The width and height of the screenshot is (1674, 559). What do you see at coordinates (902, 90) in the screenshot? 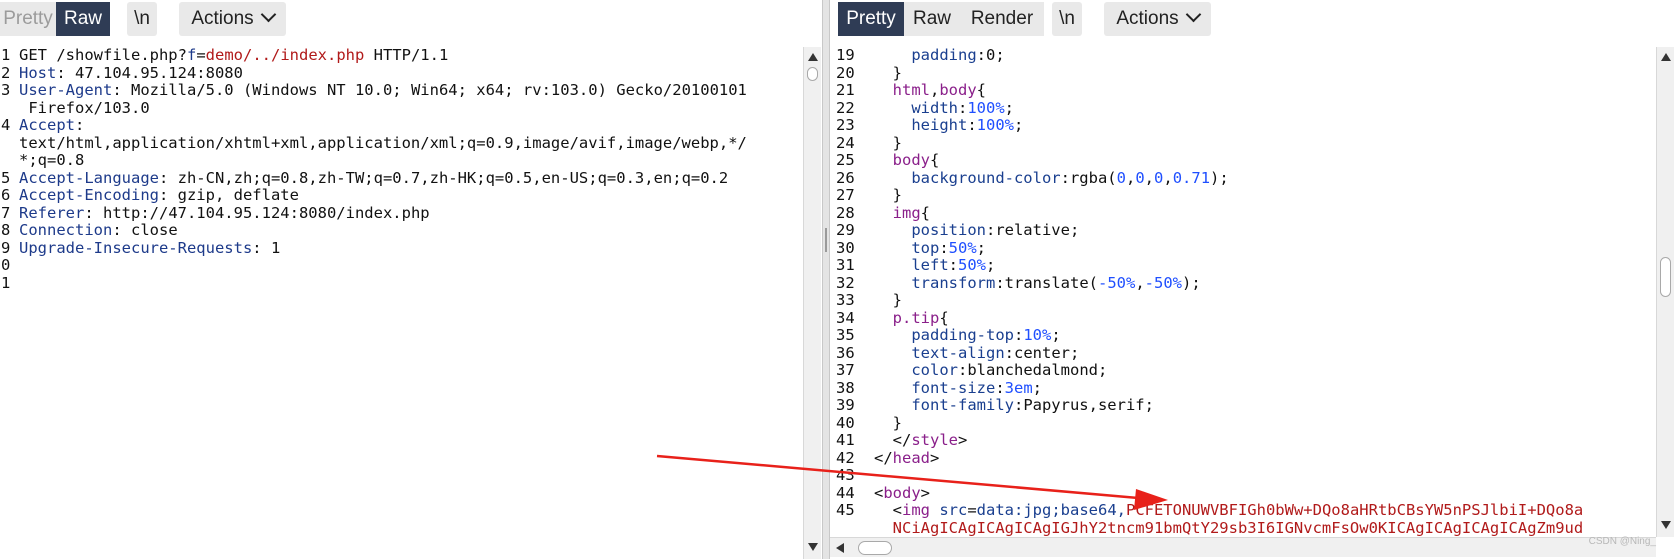
I see `code-token: html` at bounding box center [902, 90].